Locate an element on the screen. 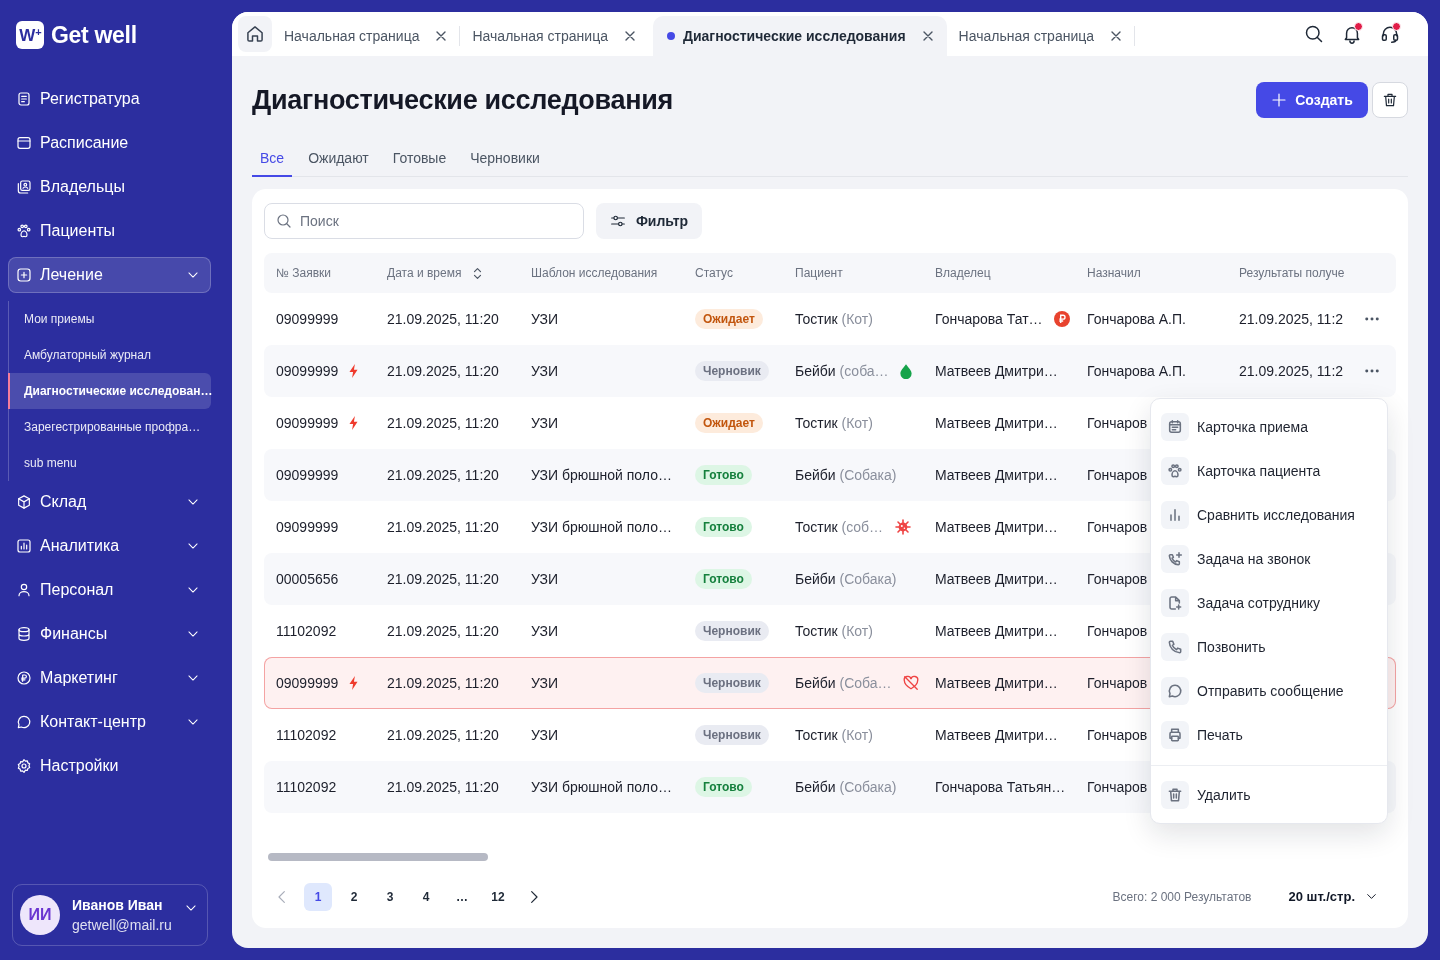 The width and height of the screenshot is (1440, 960). person-icon is located at coordinates (24, 590).